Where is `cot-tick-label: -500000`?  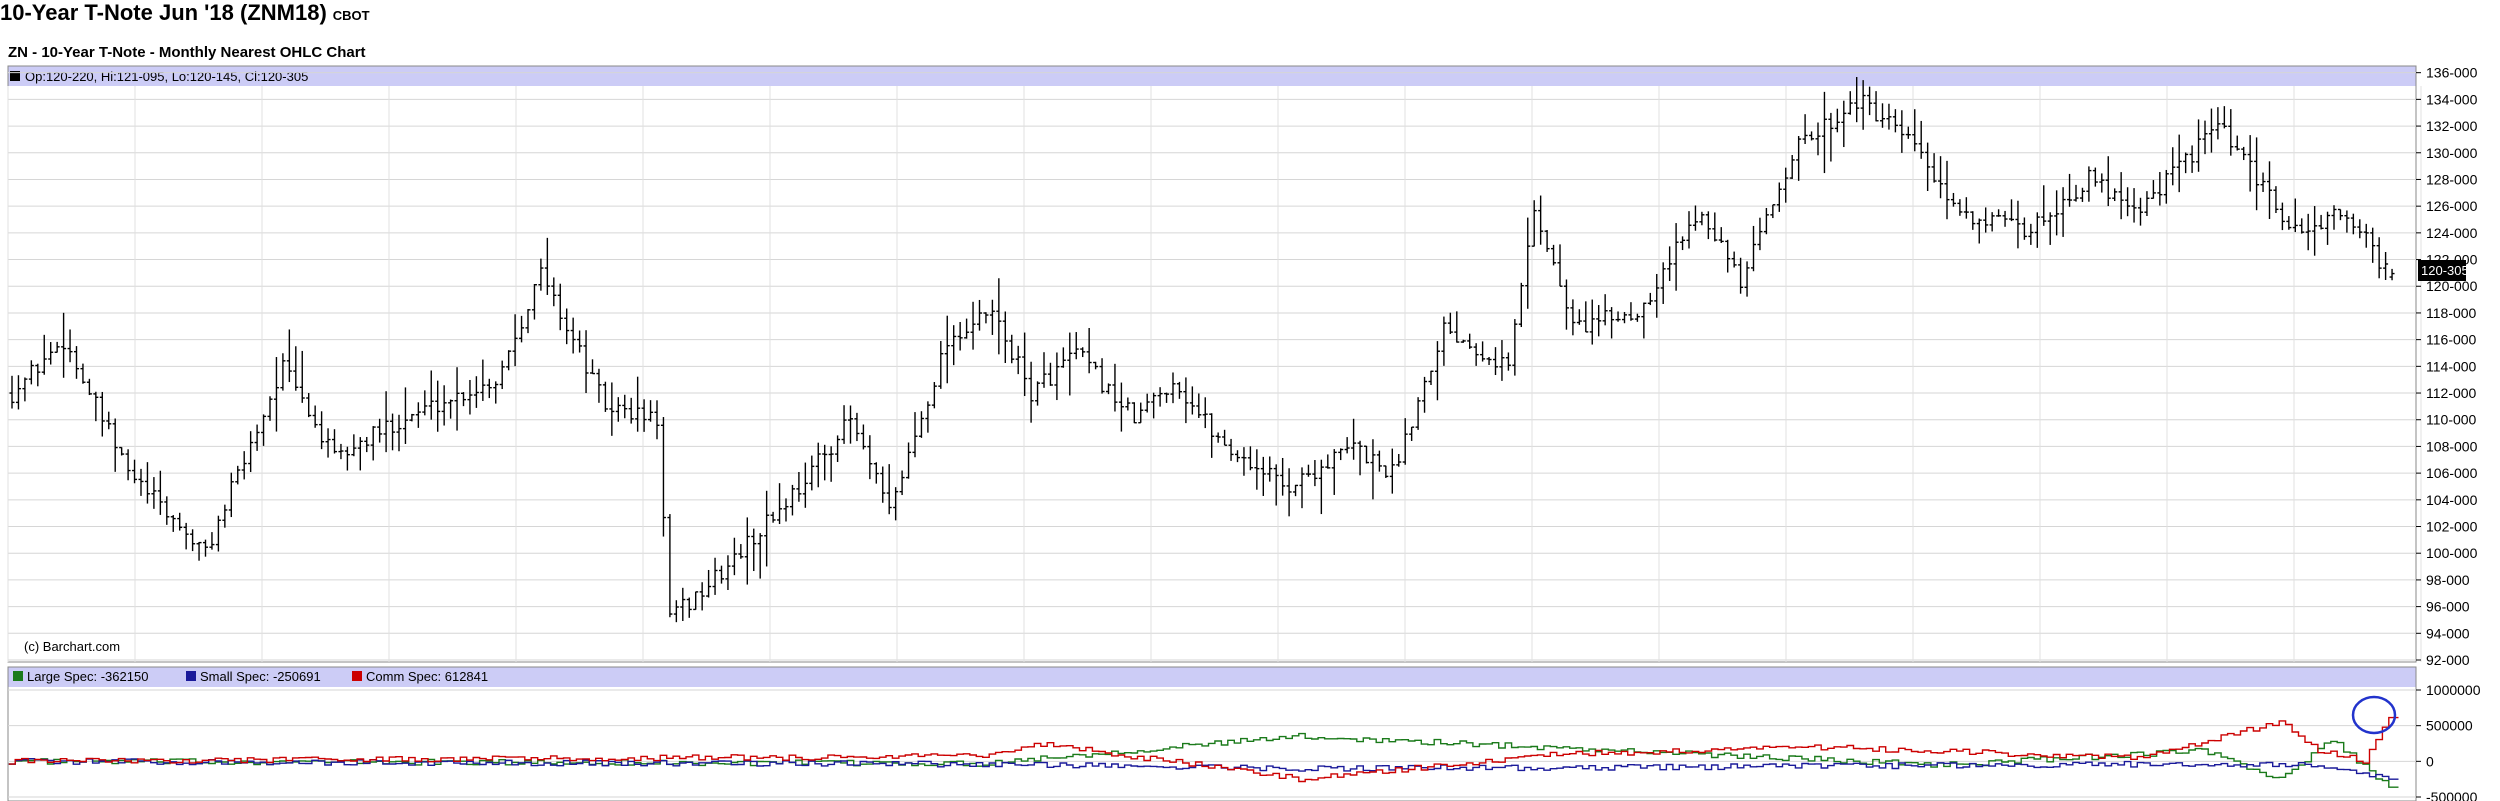 cot-tick-label: -500000 is located at coordinates (2452, 795).